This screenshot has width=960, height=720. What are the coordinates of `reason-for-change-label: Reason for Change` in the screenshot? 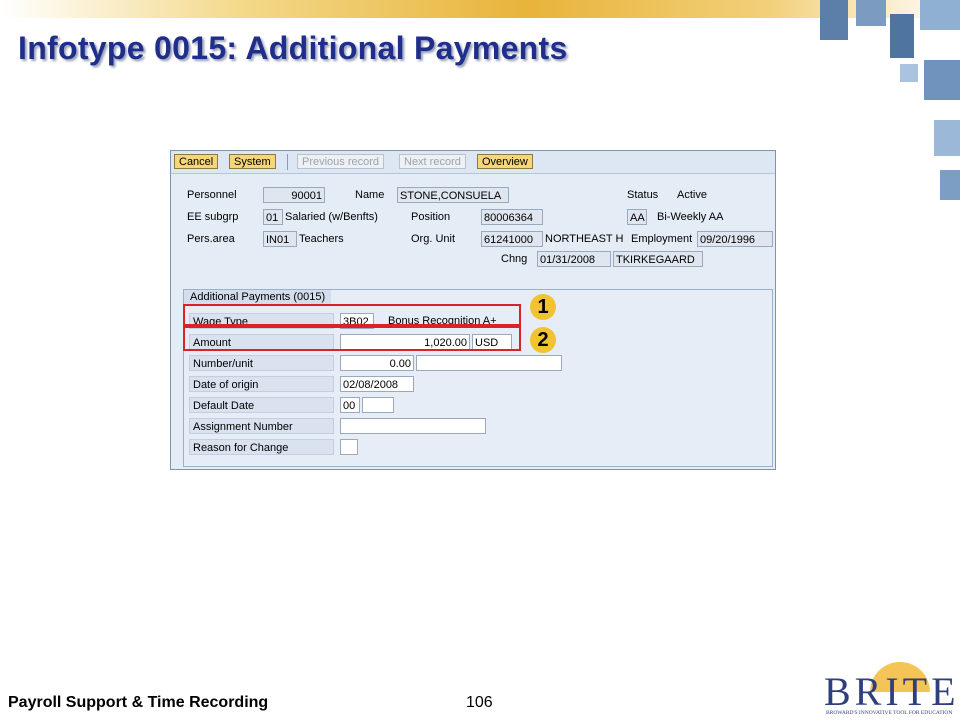 It's located at (261, 447).